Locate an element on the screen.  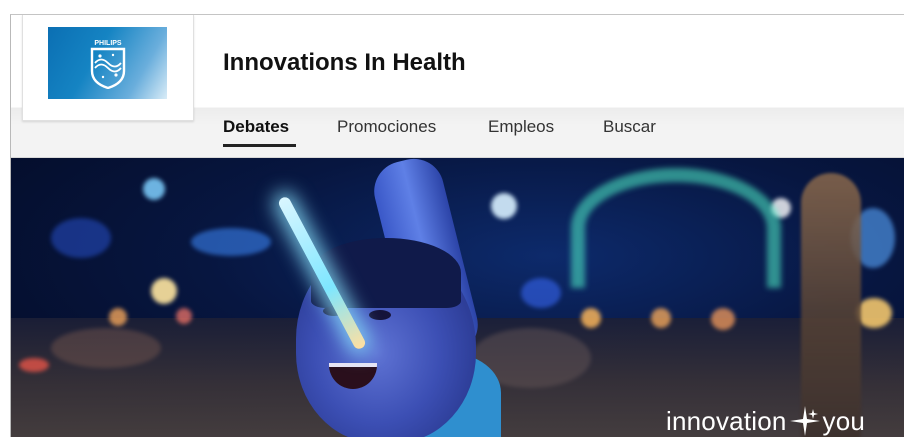
tab-promociones: Promociones is located at coordinates (395, 131).